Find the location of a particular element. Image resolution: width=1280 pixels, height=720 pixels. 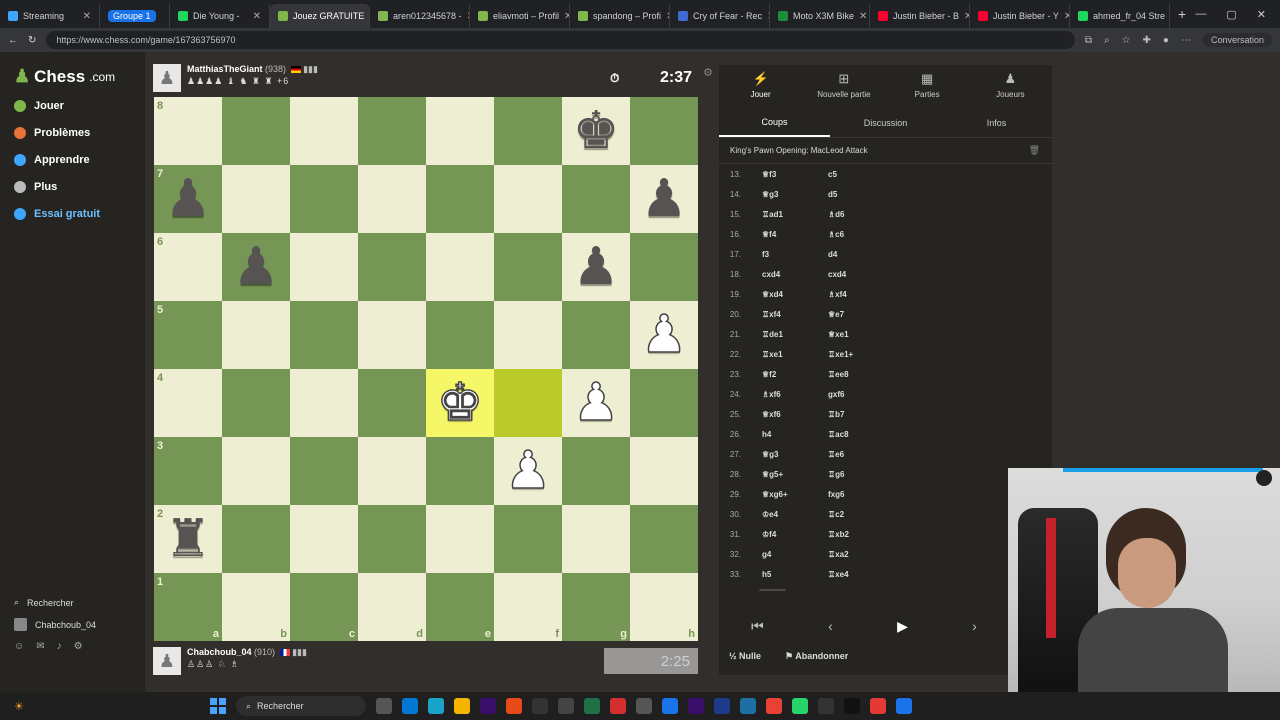

square-c4 is located at coordinates (324, 403).